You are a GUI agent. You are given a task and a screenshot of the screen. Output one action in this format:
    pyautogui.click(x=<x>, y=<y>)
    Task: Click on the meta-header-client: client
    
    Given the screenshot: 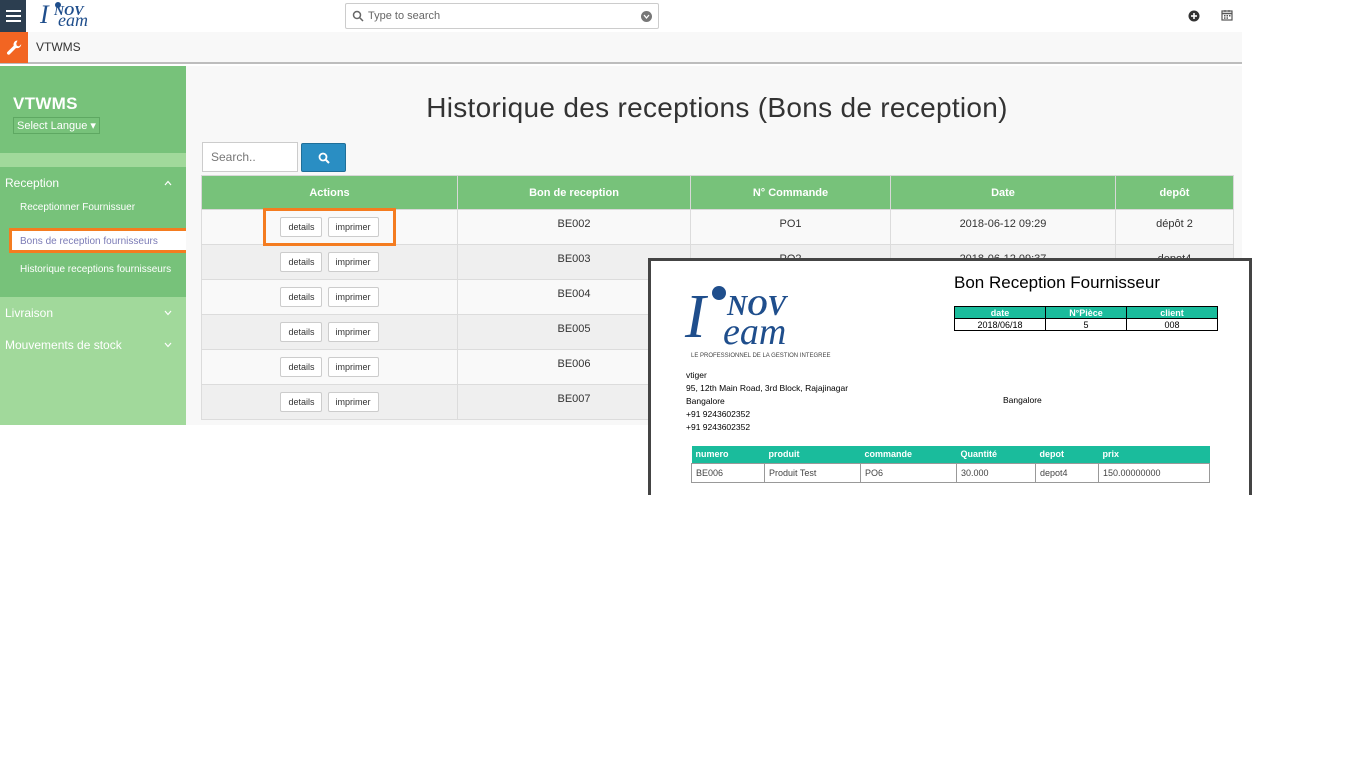 What is the action you would take?
    pyautogui.click(x=1172, y=312)
    